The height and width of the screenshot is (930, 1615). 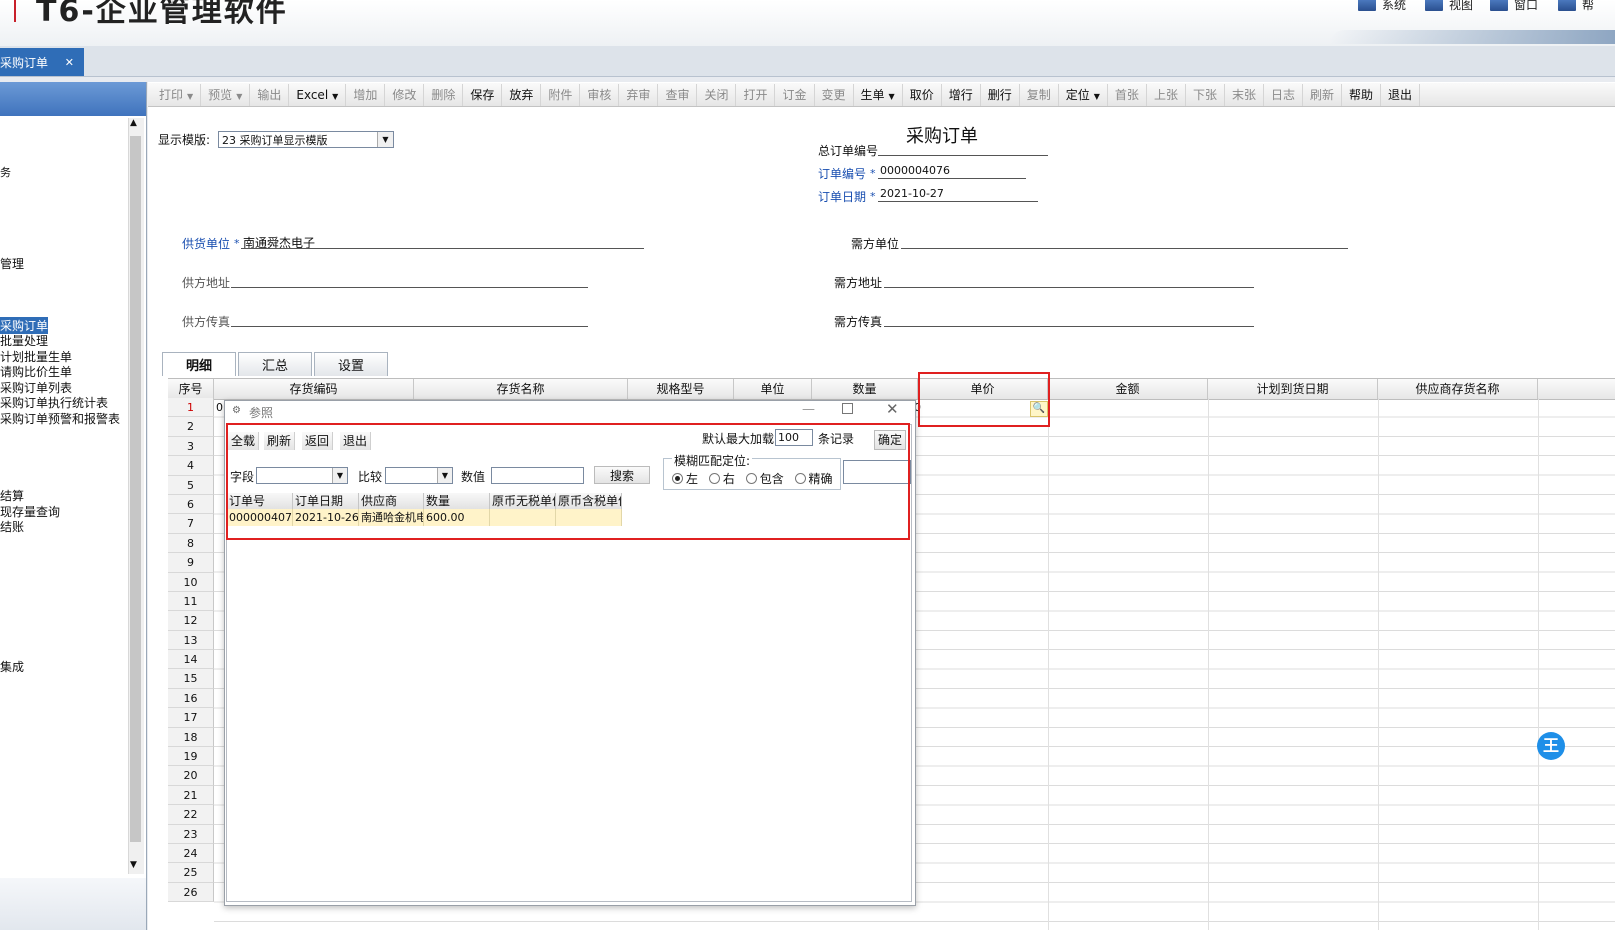 What do you see at coordinates (409, 287) in the screenshot?
I see `supplier-address-field` at bounding box center [409, 287].